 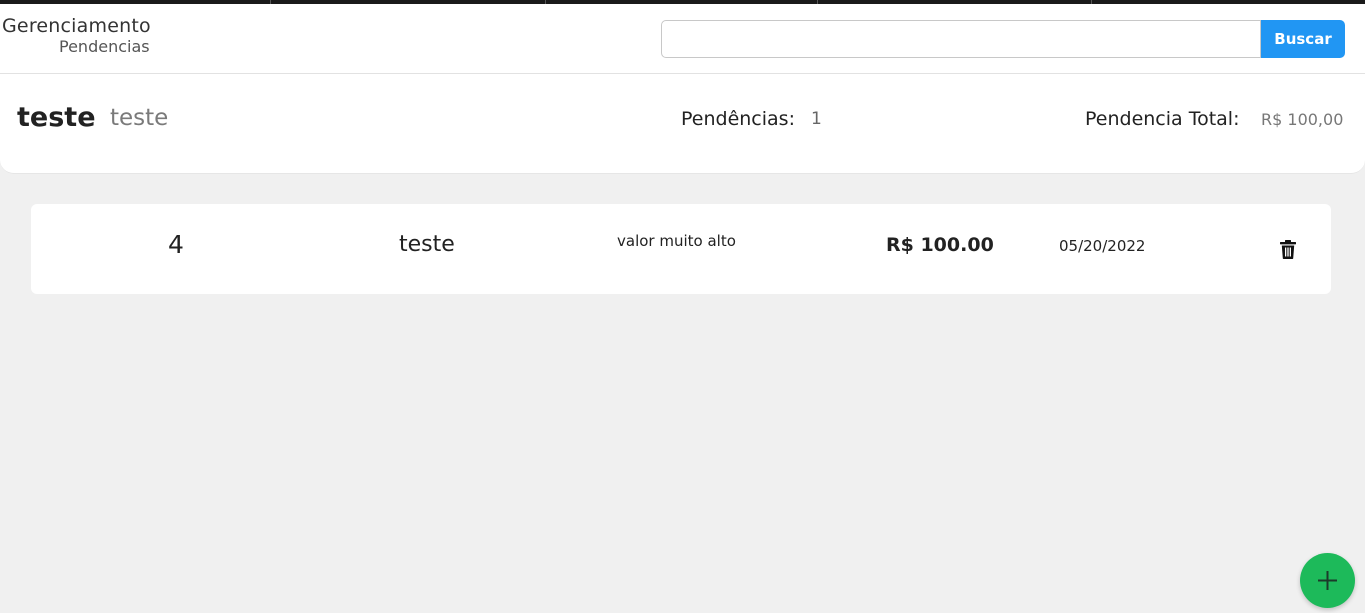 I want to click on pendencia-date: 05/20/2022, so click(x=1102, y=246).